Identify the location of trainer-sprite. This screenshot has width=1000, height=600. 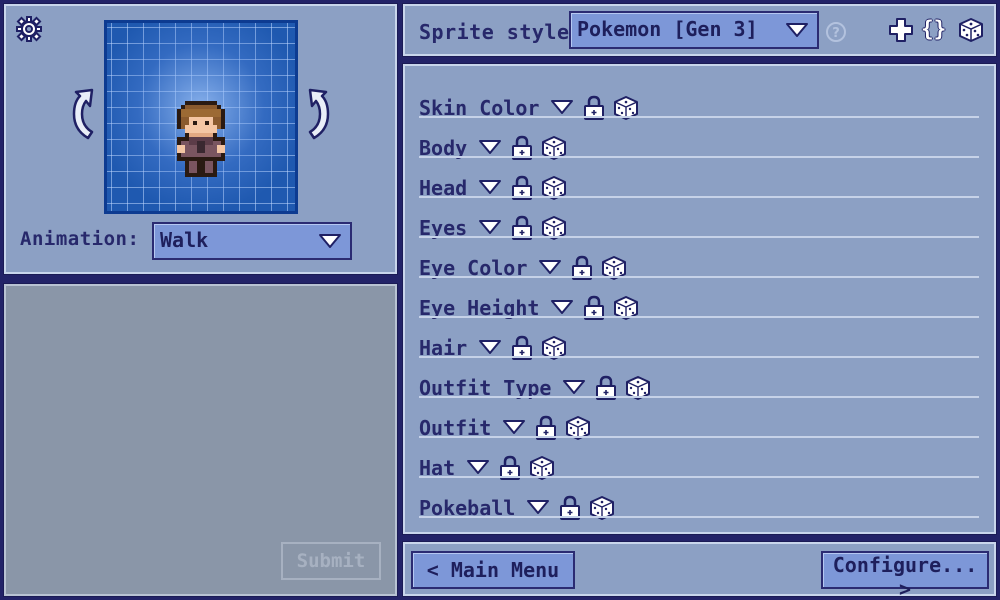
(201, 139).